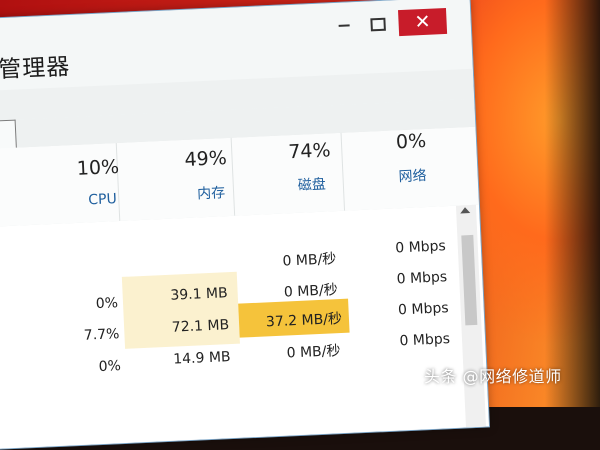 This screenshot has height=450, width=600. I want to click on scrollbar-thumb, so click(469, 280).